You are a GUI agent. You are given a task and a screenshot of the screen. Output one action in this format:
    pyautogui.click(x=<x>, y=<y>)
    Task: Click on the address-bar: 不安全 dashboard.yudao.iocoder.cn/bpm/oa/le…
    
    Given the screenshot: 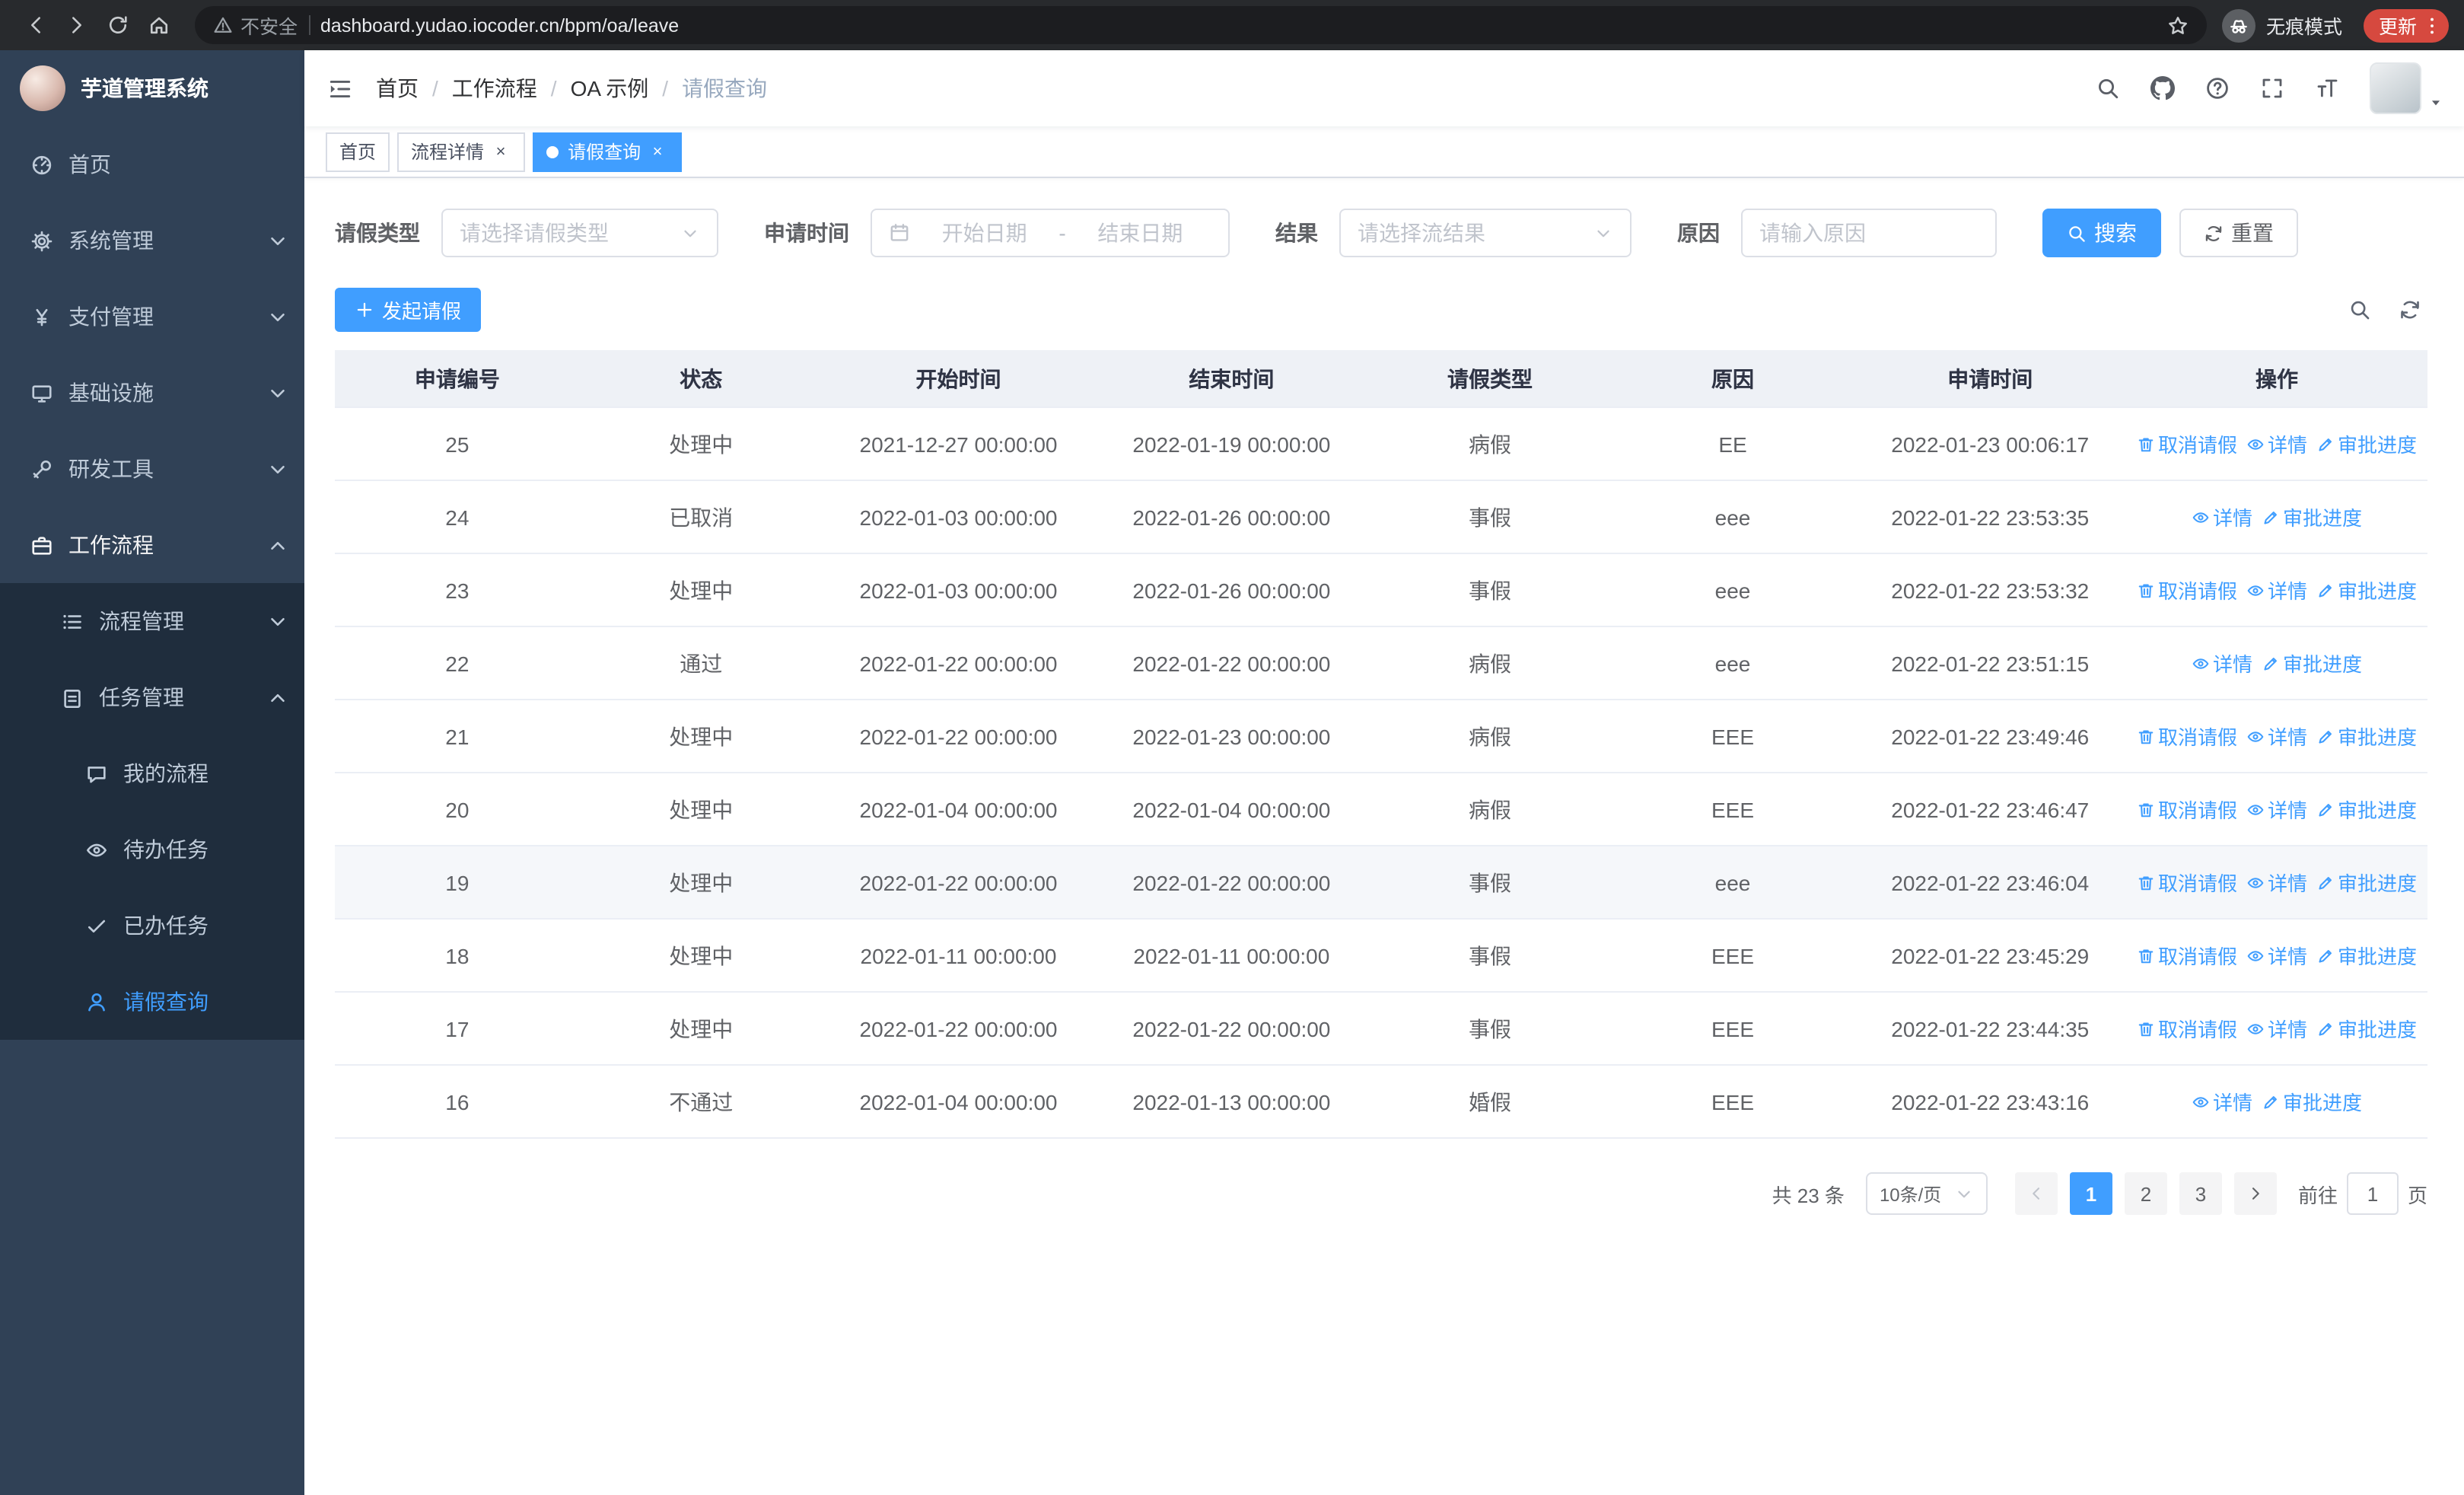 What is the action you would take?
    pyautogui.click(x=1201, y=25)
    